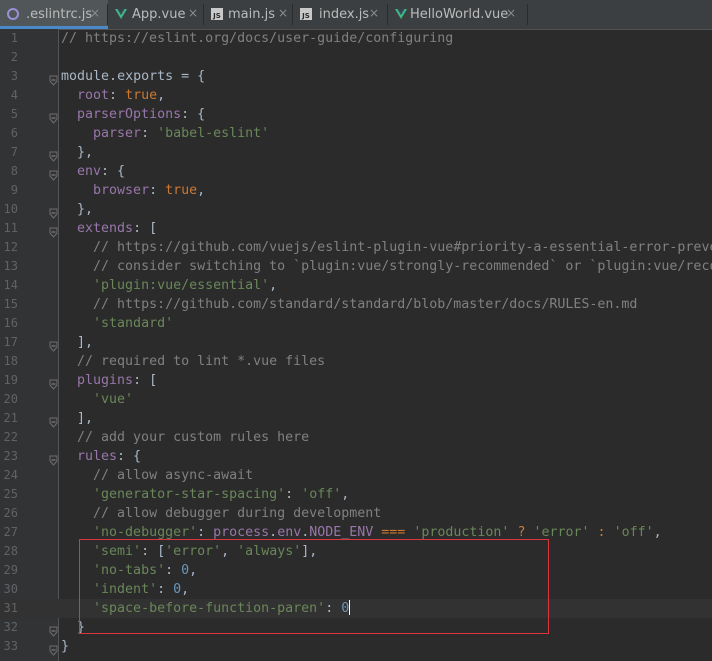 This screenshot has height=661, width=712. Describe the element at coordinates (356, 380) in the screenshot. I see `code-line: 19 plugins: [` at that location.